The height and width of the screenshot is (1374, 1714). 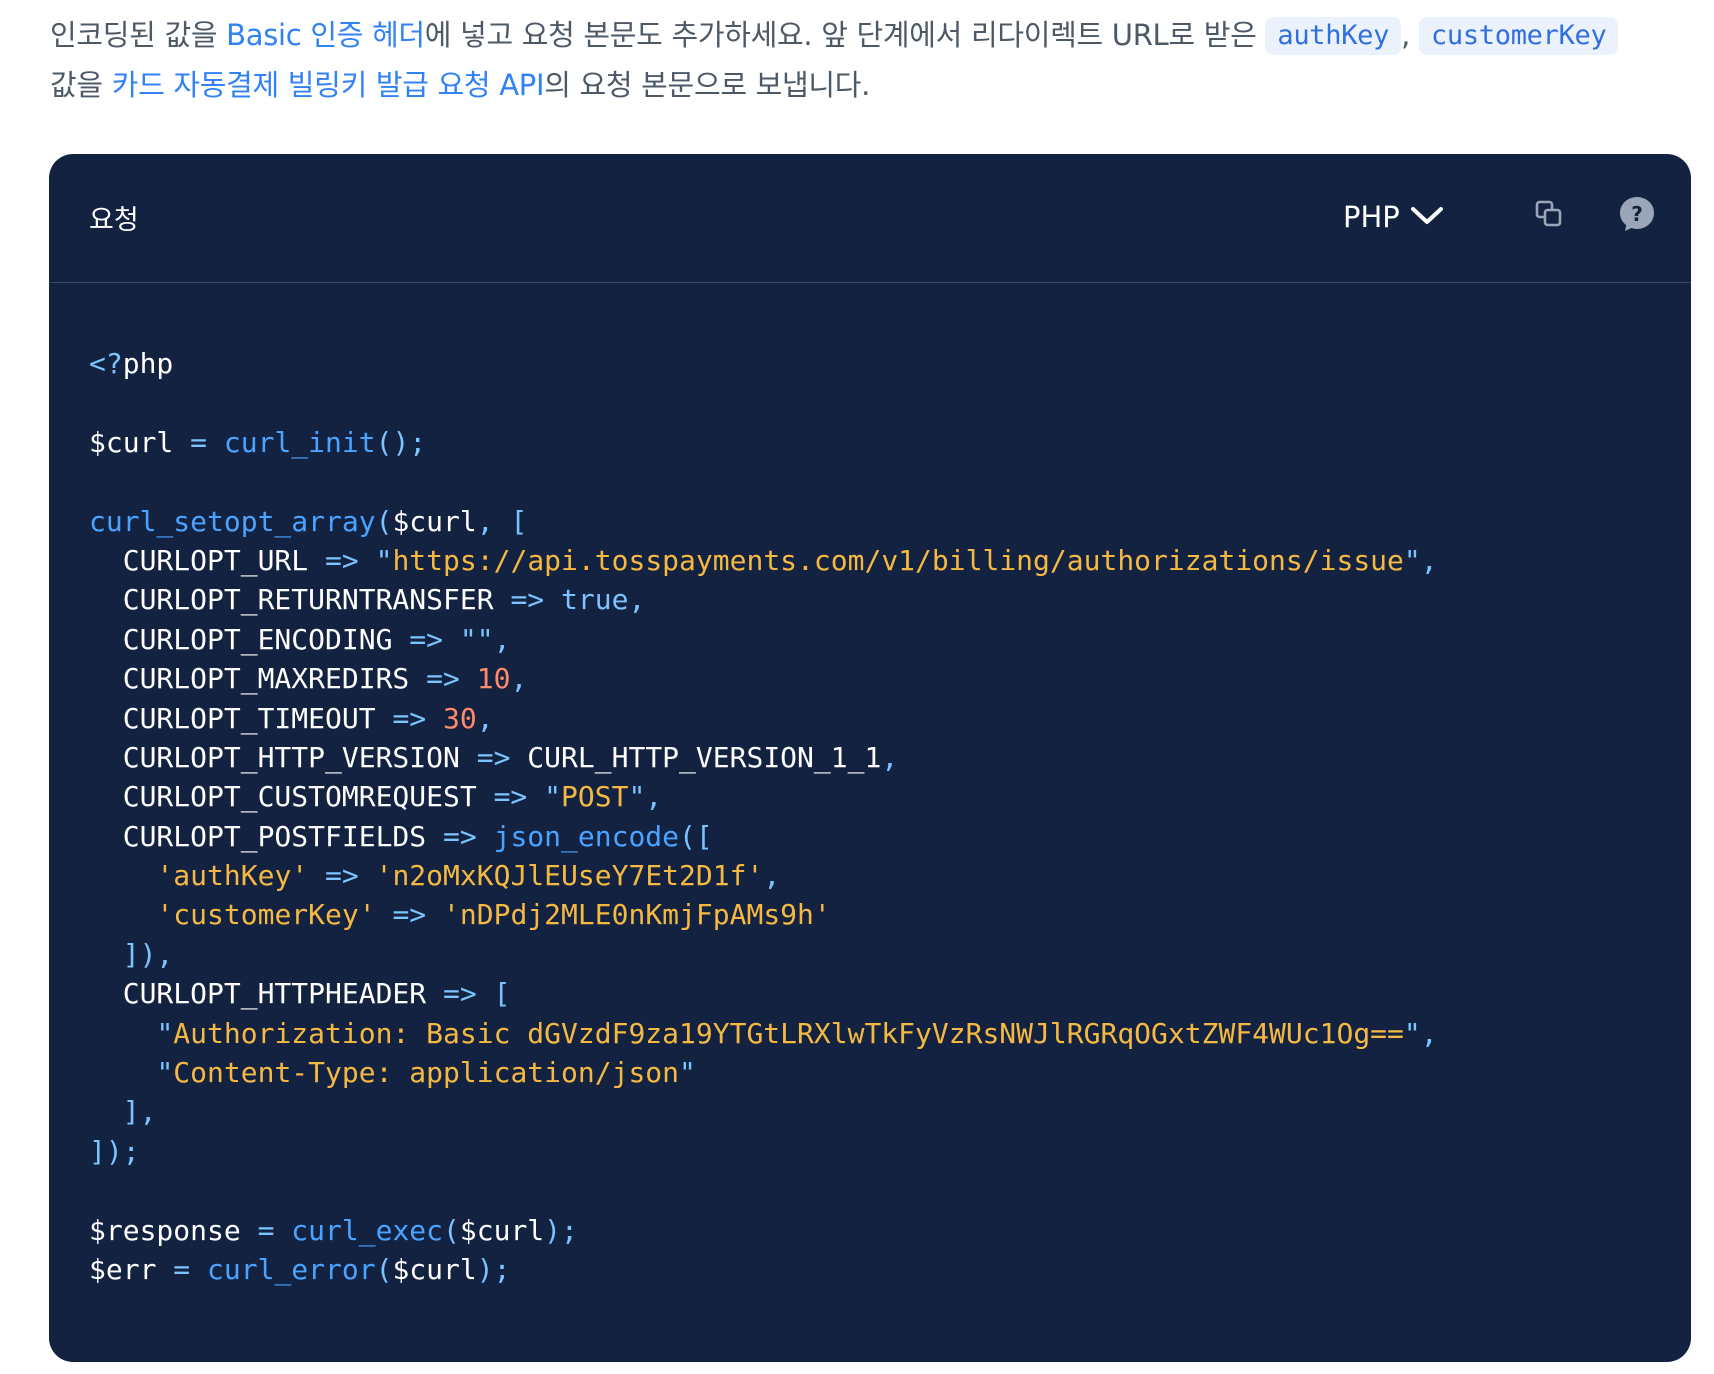 I want to click on code-token: ]),, so click(x=131, y=954).